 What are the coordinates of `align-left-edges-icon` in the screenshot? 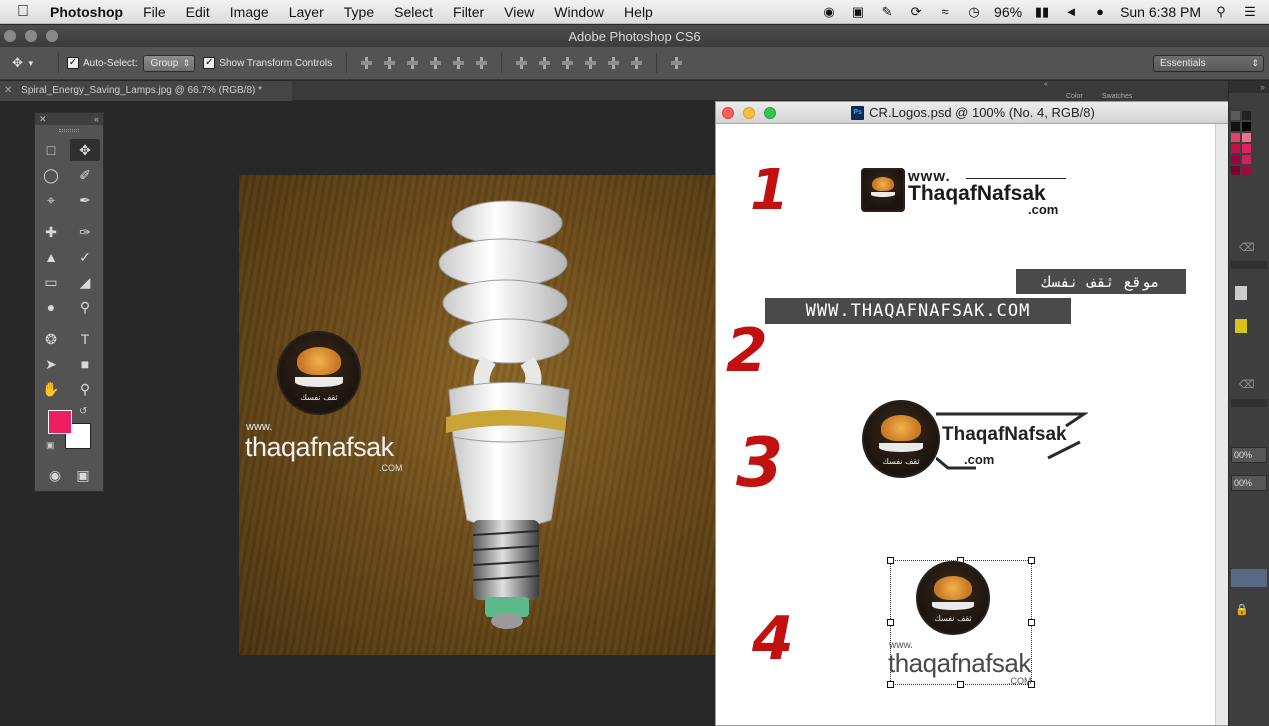 It's located at (435, 63).